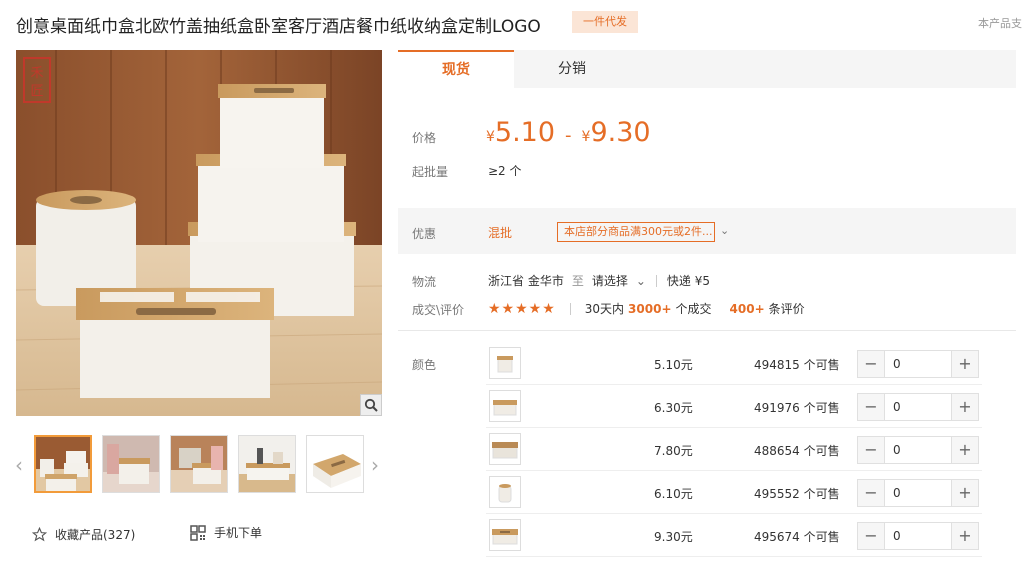 The image size is (1024, 563). What do you see at coordinates (734, 406) in the screenshot?
I see `sku-row: 6.30元 491976 个可售 − +` at bounding box center [734, 406].